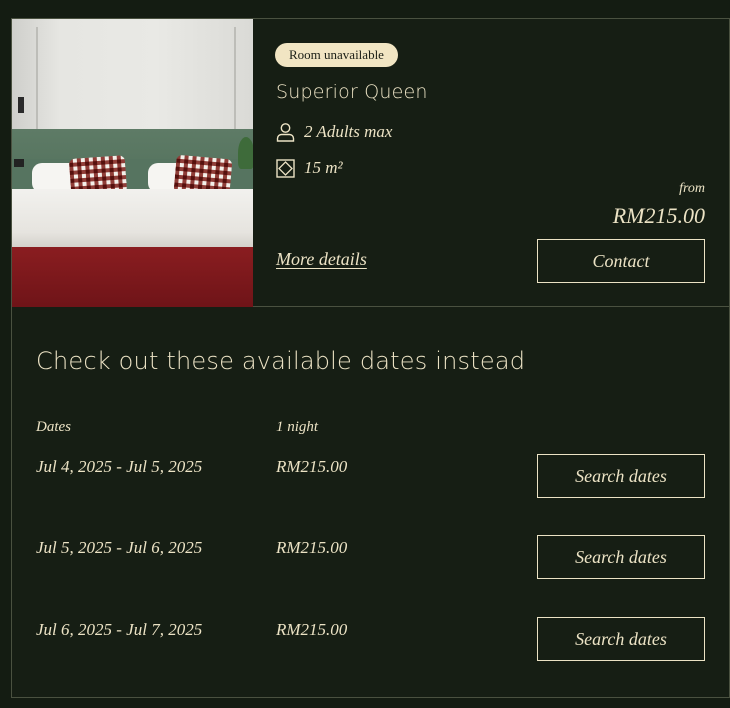 This screenshot has height=708, width=730. I want to click on capacity-feature: 2 Adults max, so click(334, 132).